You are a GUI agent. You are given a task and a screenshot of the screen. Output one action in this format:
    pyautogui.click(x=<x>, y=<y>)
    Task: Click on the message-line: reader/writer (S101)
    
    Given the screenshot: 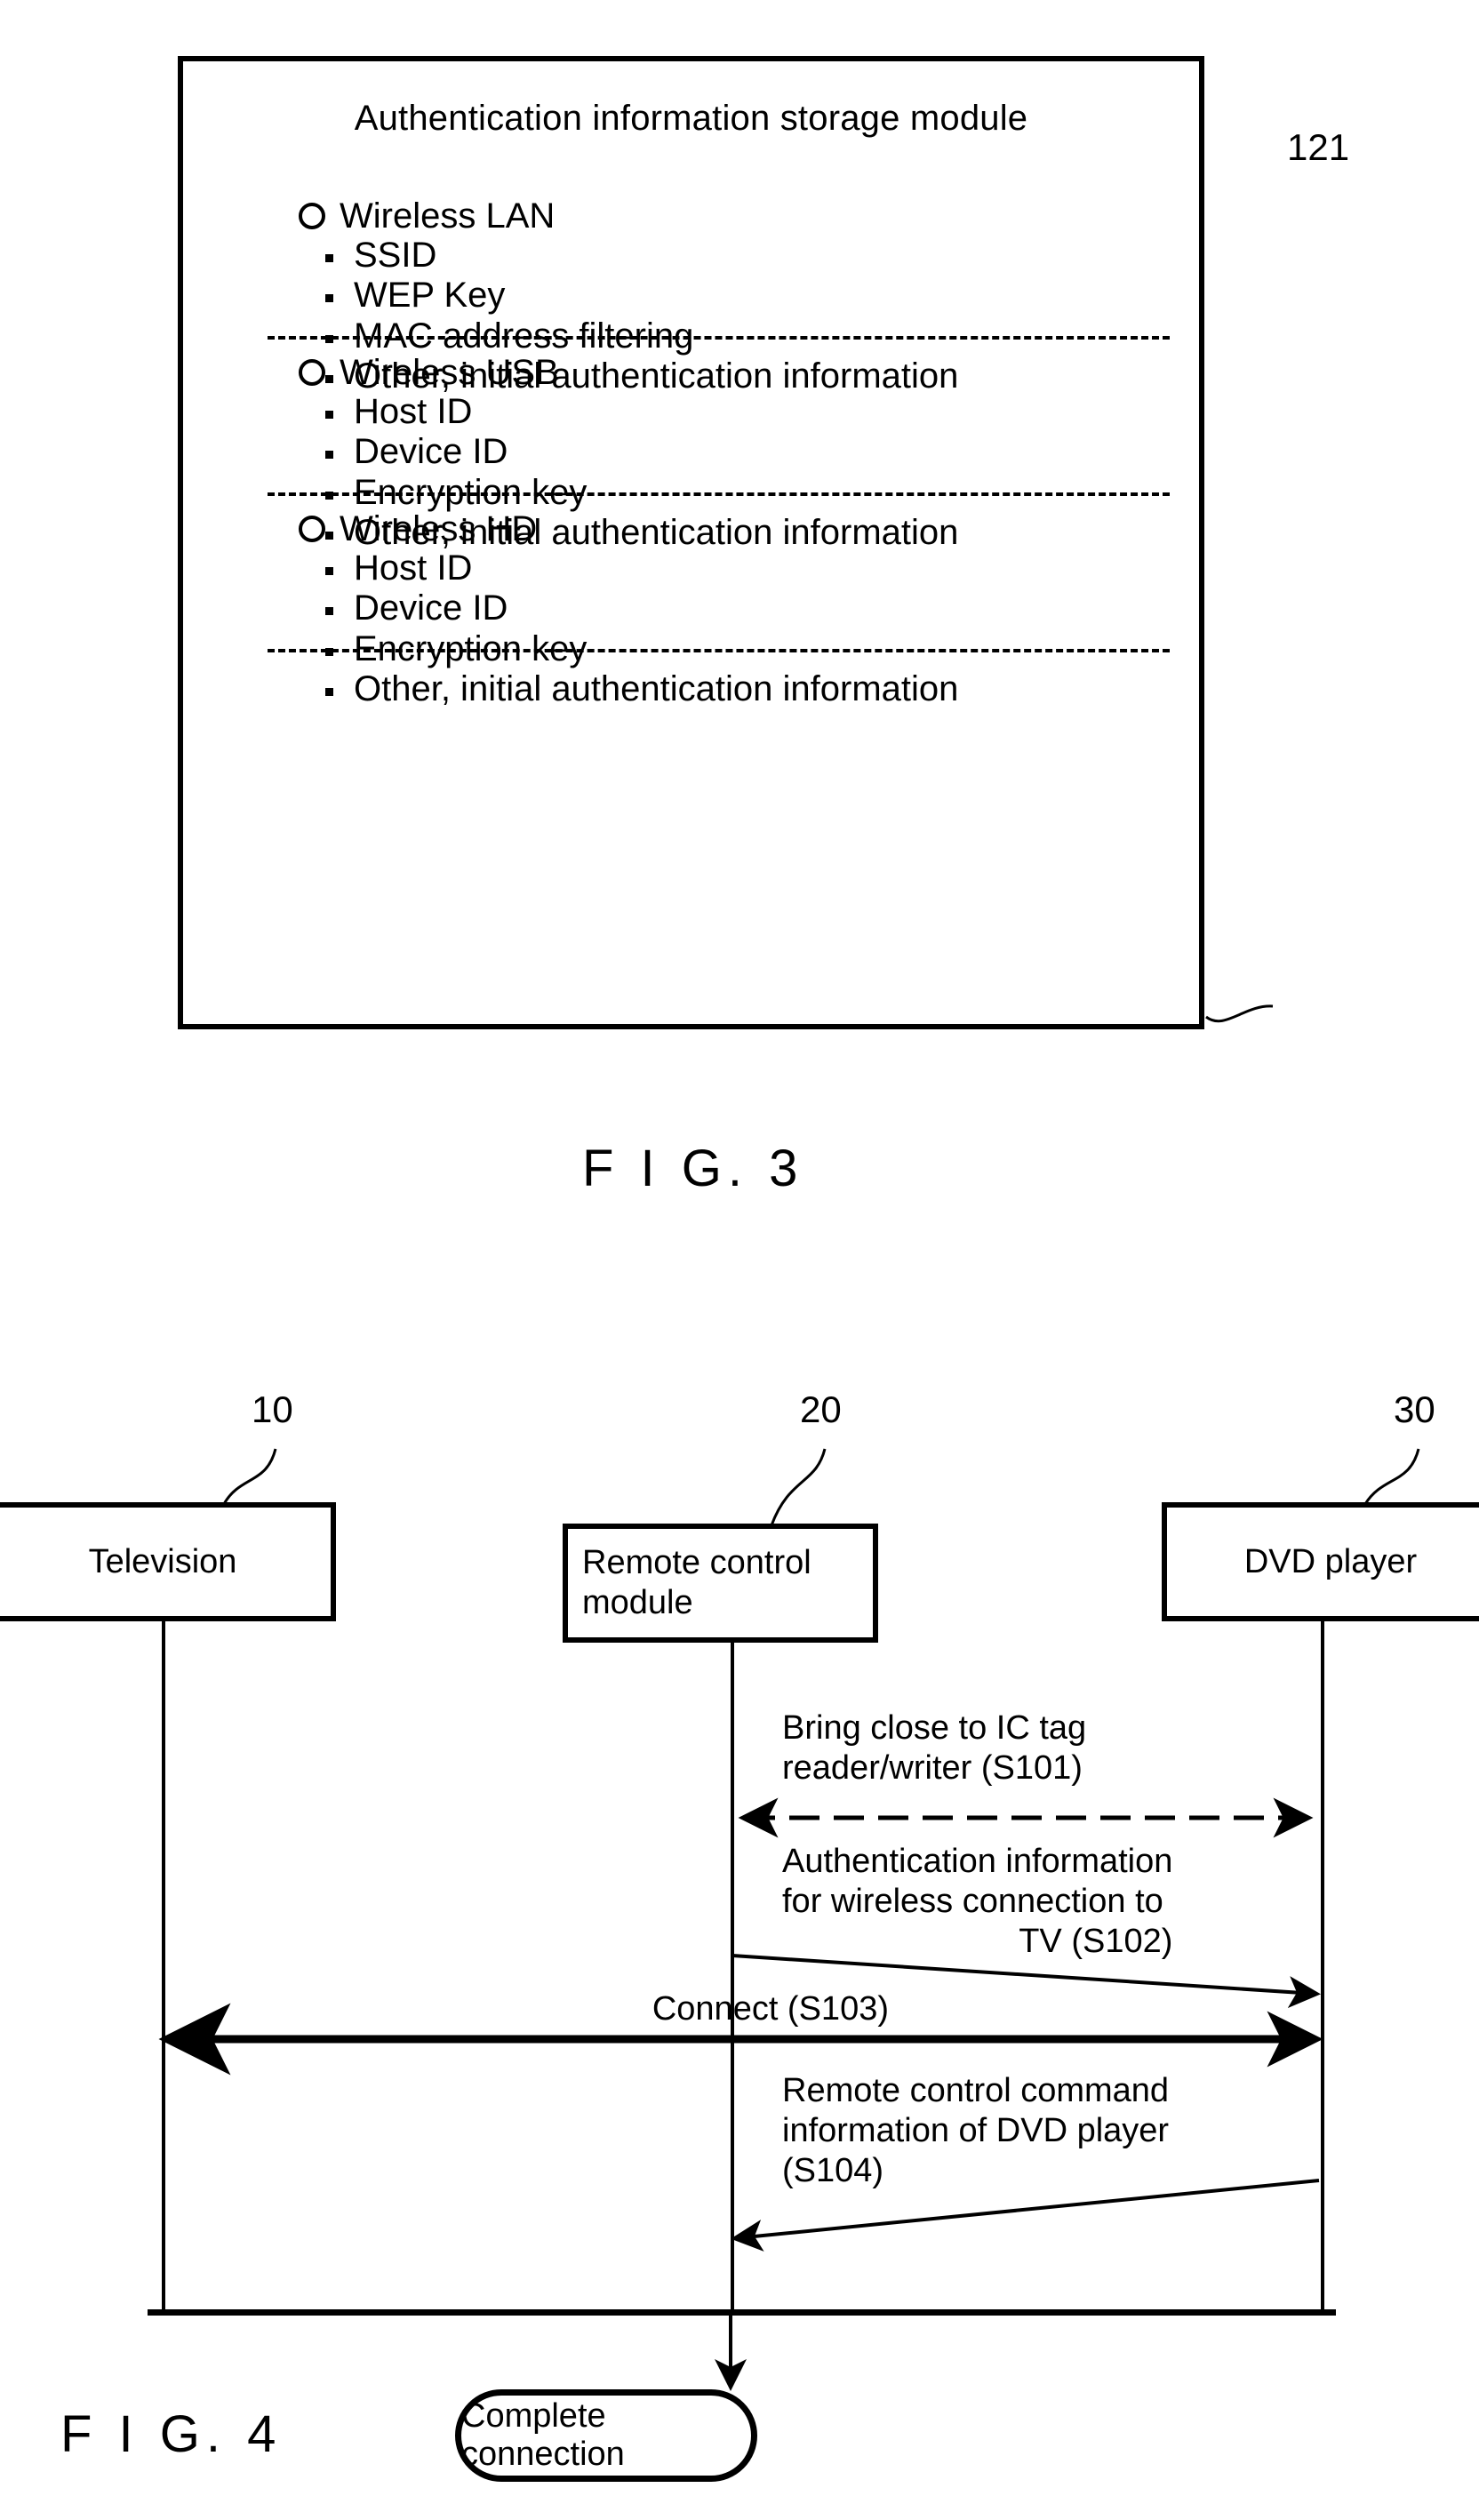 What is the action you would take?
    pyautogui.click(x=932, y=1768)
    